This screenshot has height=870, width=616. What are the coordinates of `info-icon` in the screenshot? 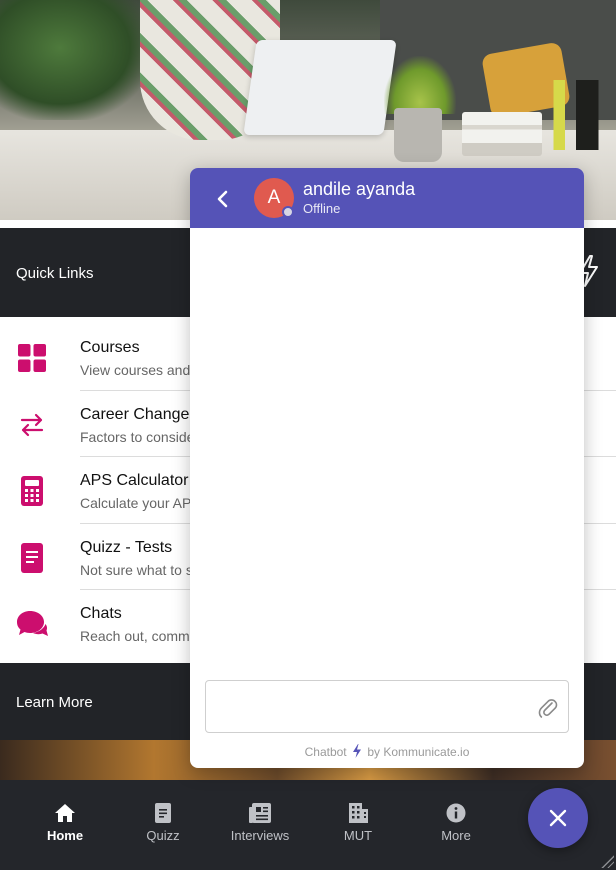 It's located at (456, 813).